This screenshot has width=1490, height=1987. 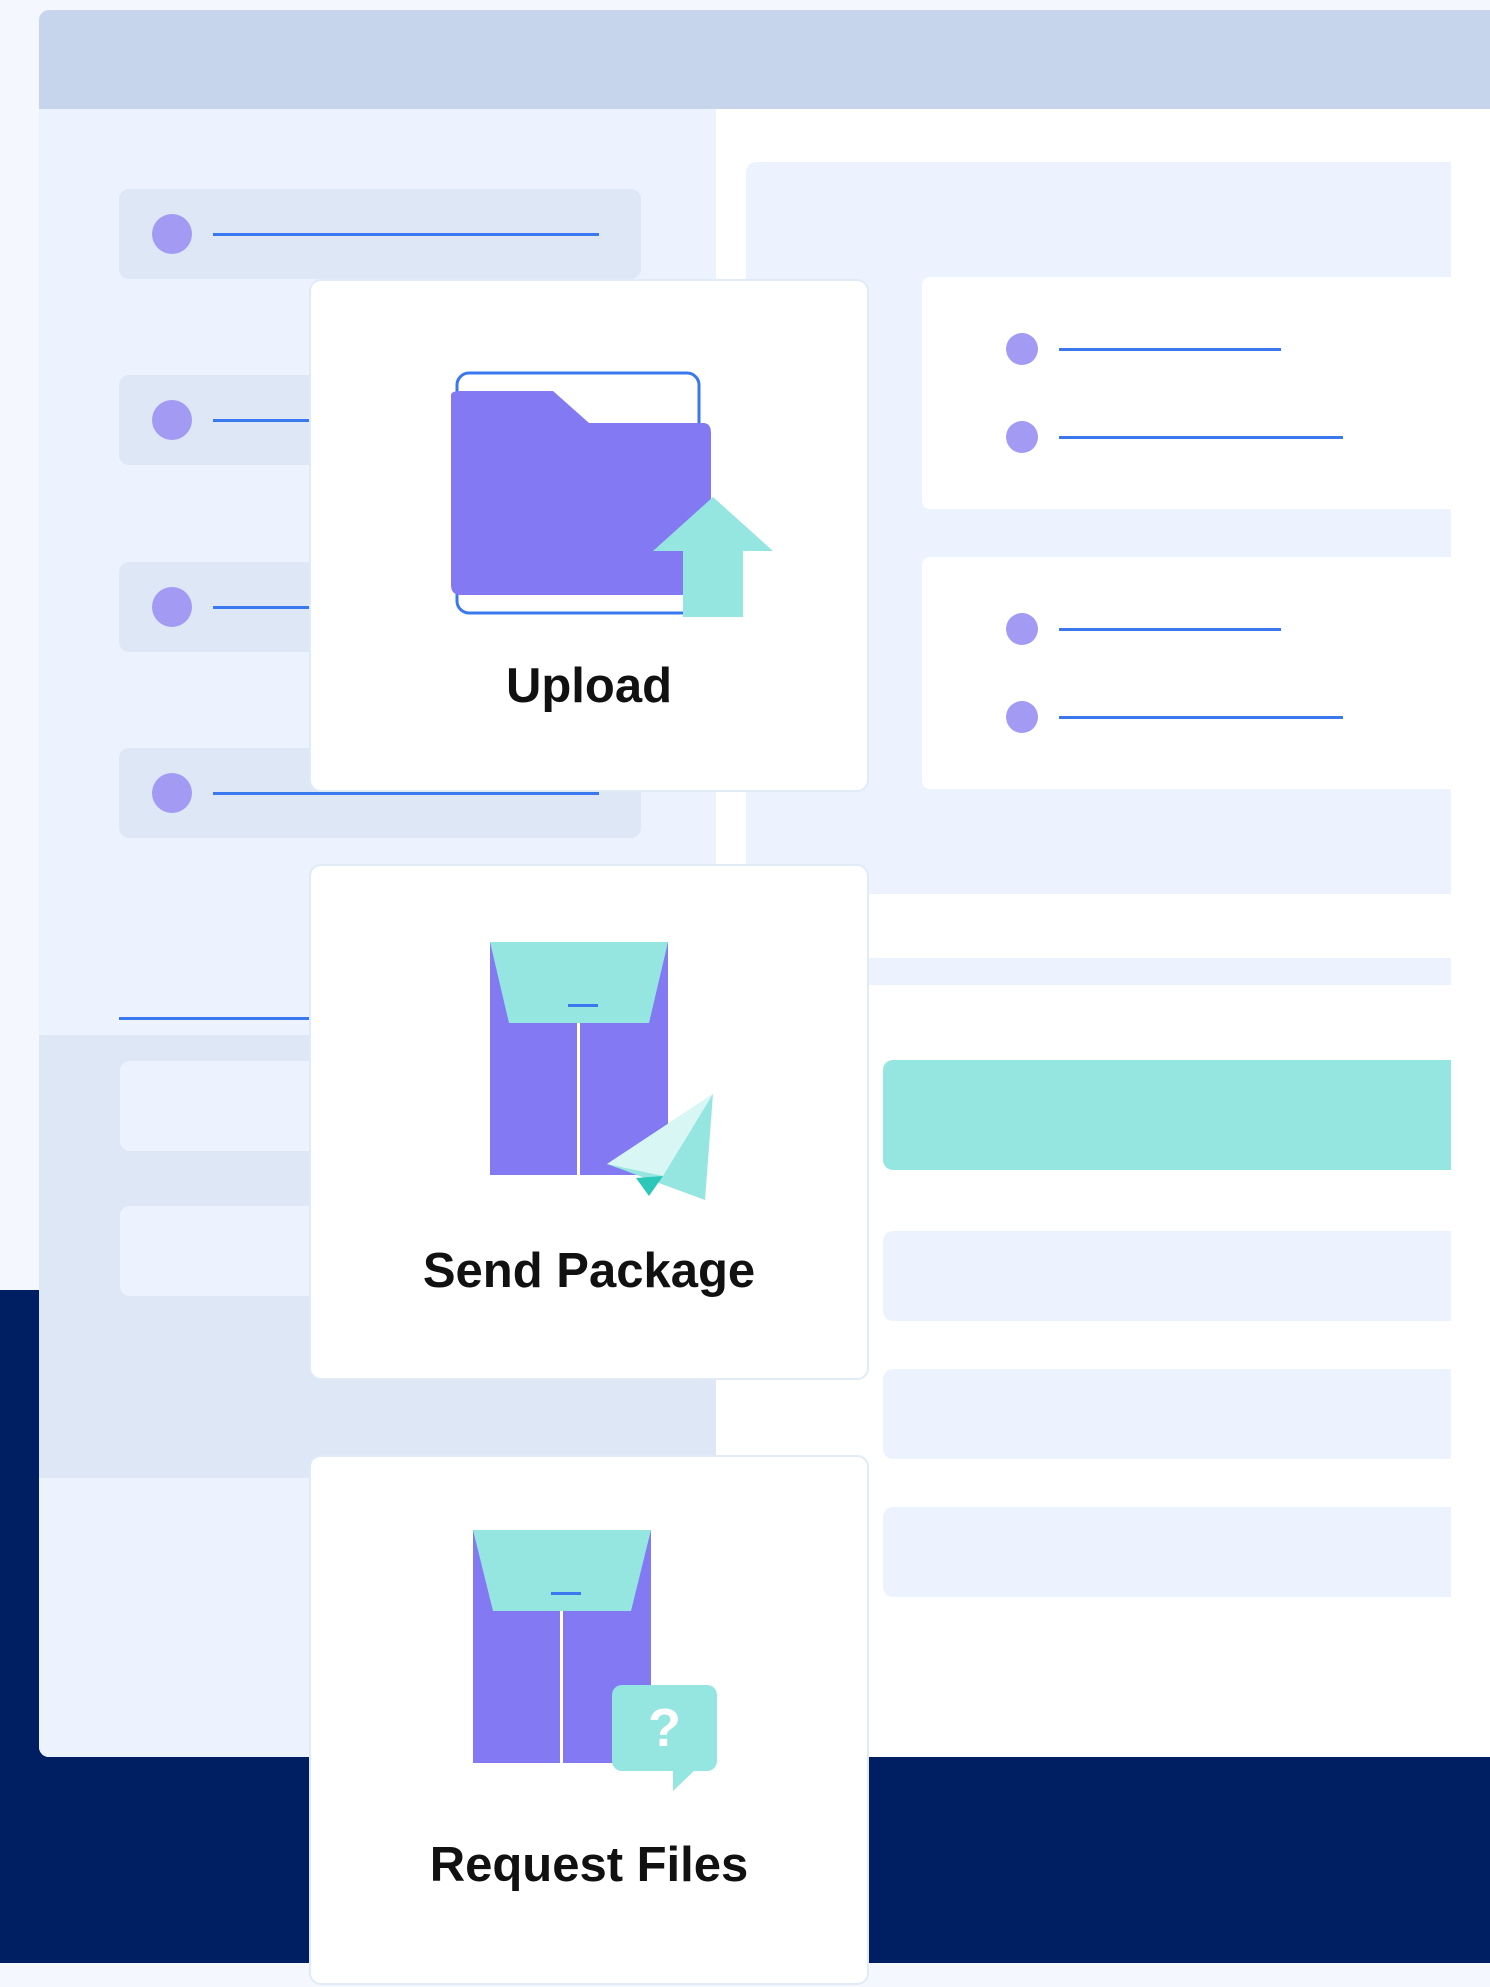 What do you see at coordinates (589, 1271) in the screenshot?
I see `send-package-label: Send Package` at bounding box center [589, 1271].